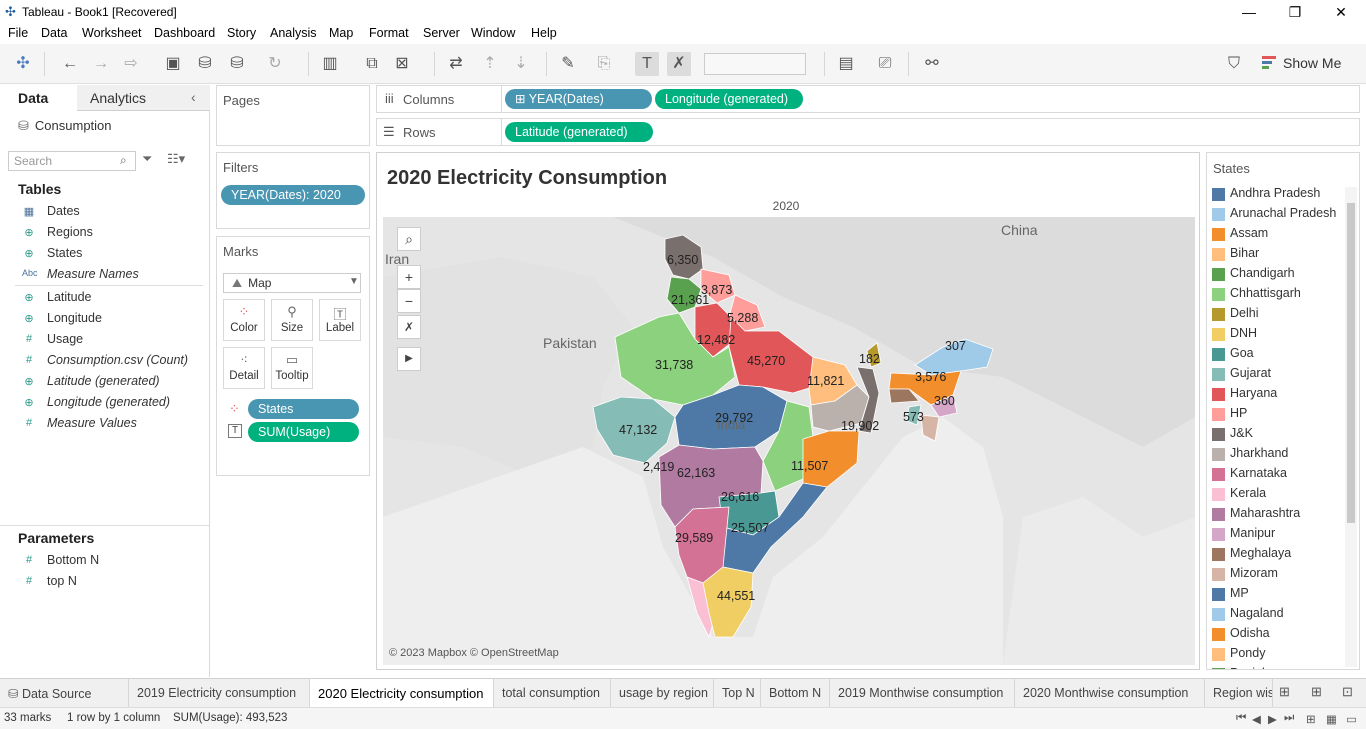 Image resolution: width=1366 pixels, height=729 pixels. I want to click on label-icon: 🅃, so click(340, 314).